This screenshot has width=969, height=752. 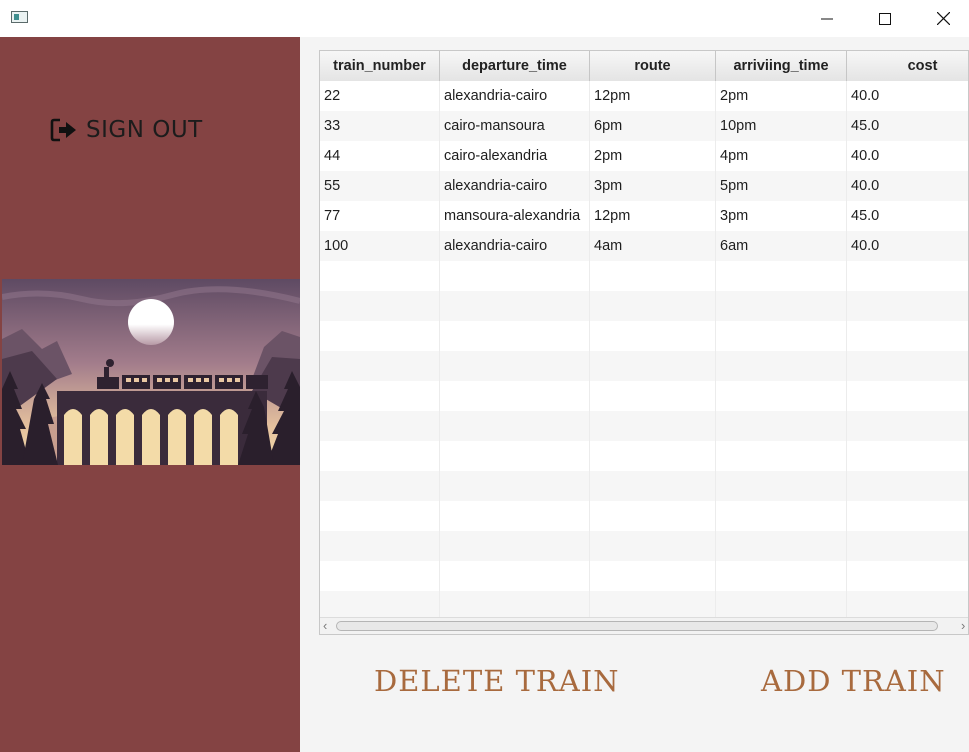 What do you see at coordinates (144, 130) in the screenshot?
I see `sign-out-label: SIGN OUT` at bounding box center [144, 130].